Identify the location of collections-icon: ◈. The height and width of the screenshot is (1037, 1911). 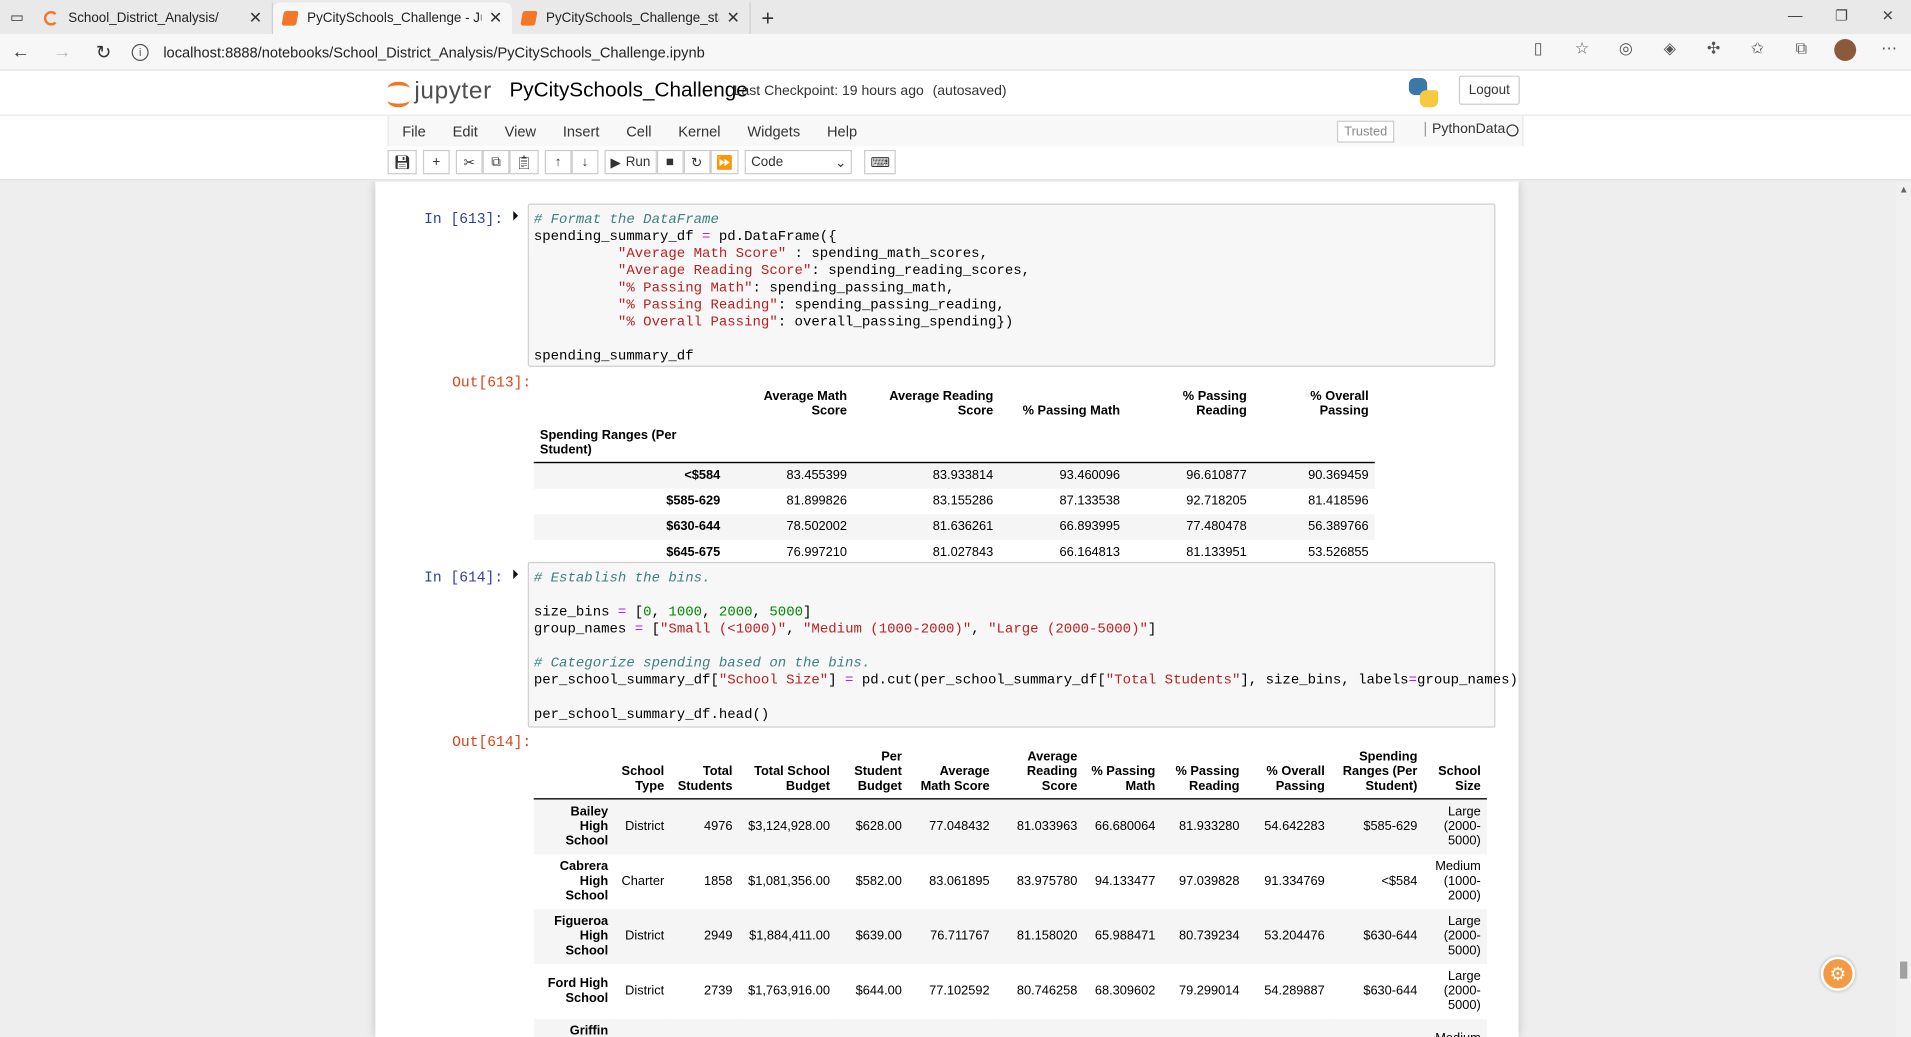
(1670, 52).